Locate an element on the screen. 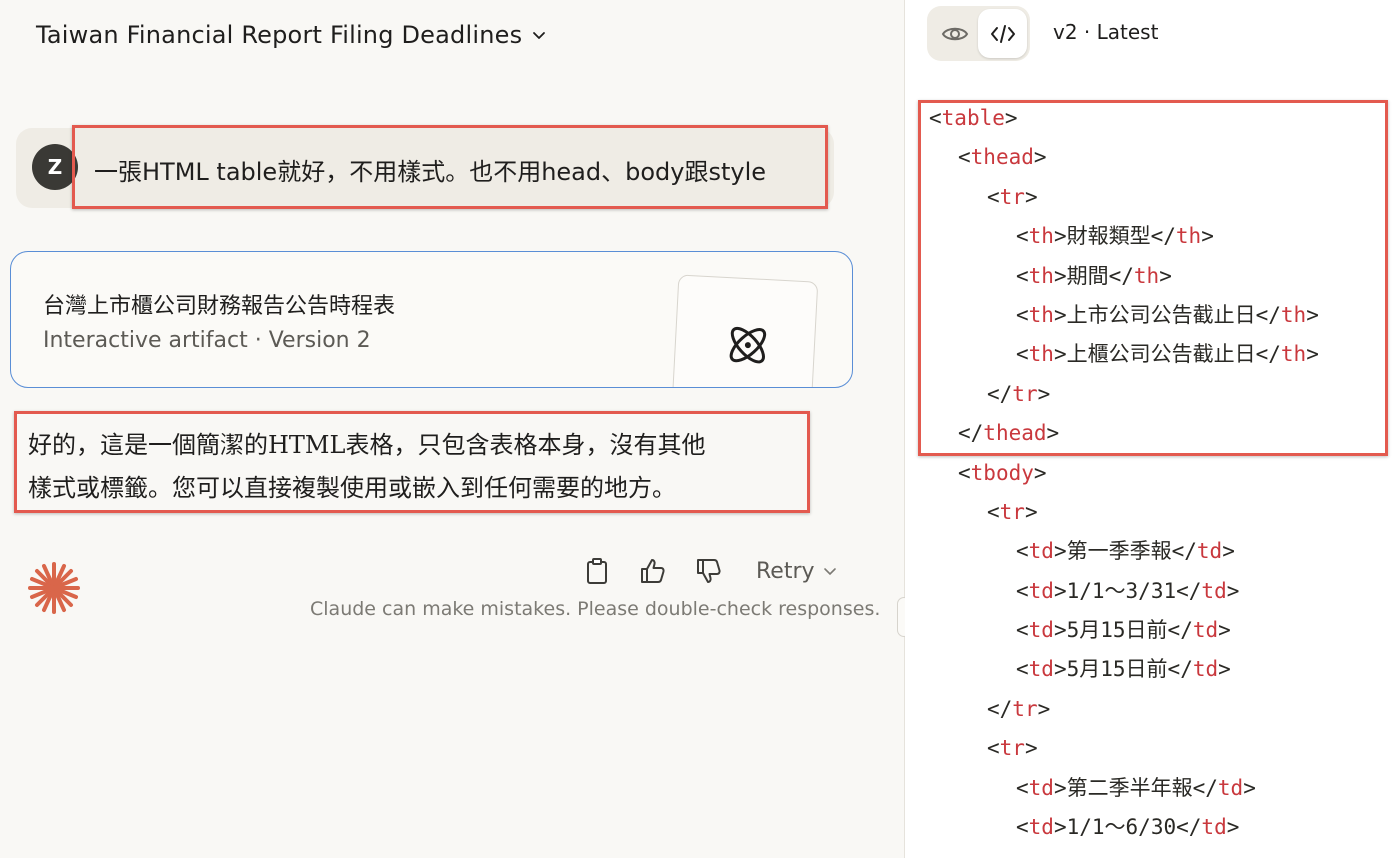 This screenshot has width=1400, height=858. code-text: 1/1～6/30 is located at coordinates (1121, 827).